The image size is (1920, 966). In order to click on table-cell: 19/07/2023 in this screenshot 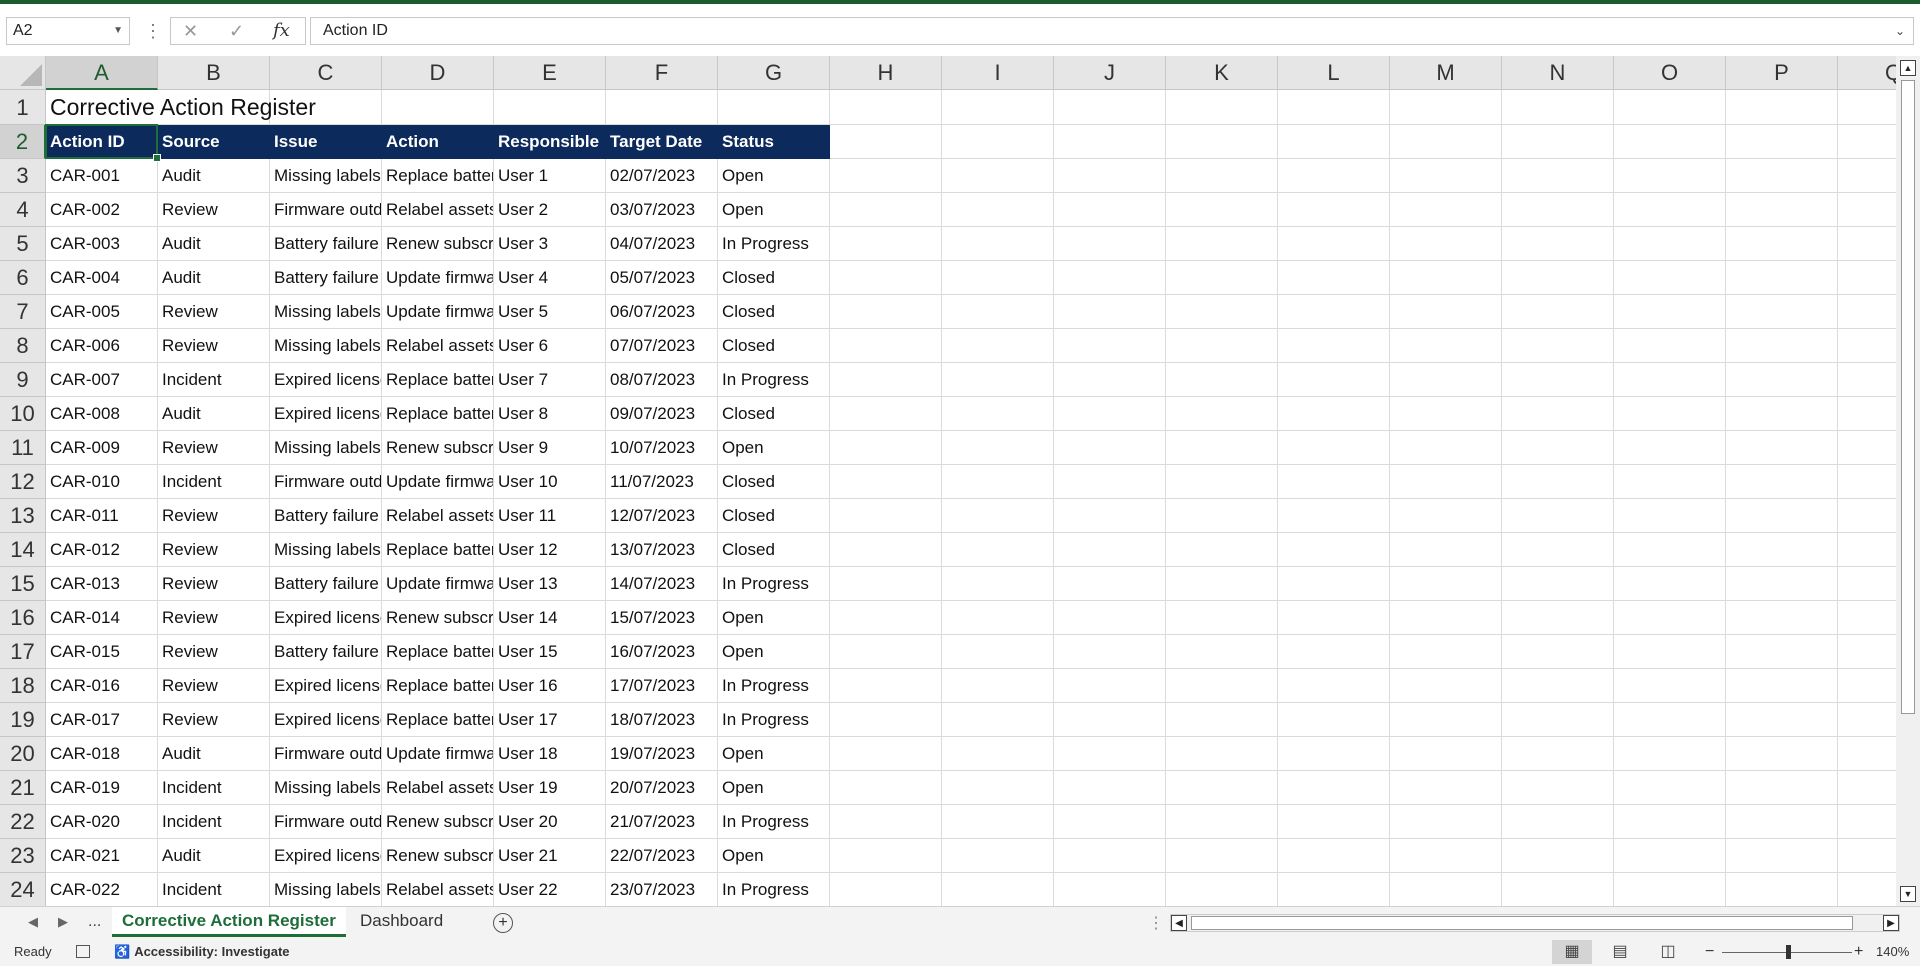, I will do `click(662, 754)`.